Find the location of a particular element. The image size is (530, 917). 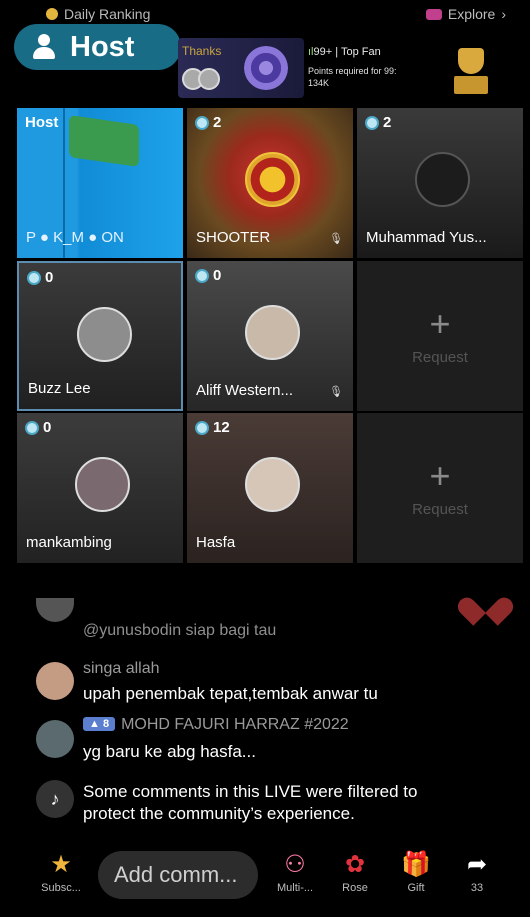

comment-text: upah penembak tepat,tembak anwar tu is located at coordinates (230, 693).